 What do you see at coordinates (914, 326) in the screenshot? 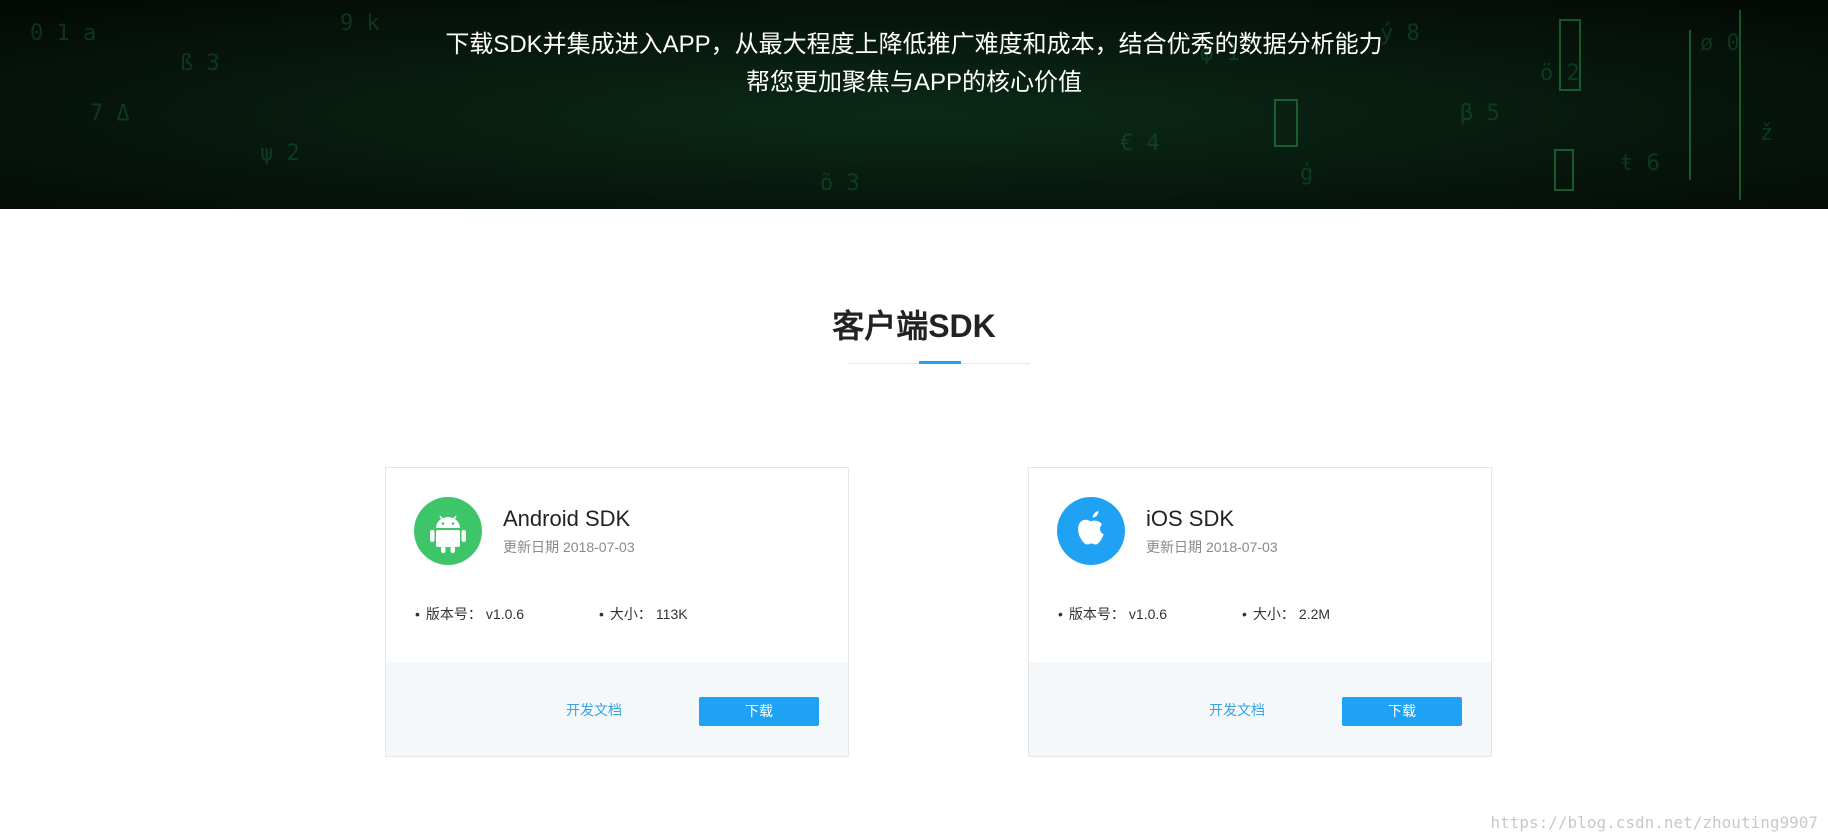
I see `section-title: 客户端SDK` at bounding box center [914, 326].